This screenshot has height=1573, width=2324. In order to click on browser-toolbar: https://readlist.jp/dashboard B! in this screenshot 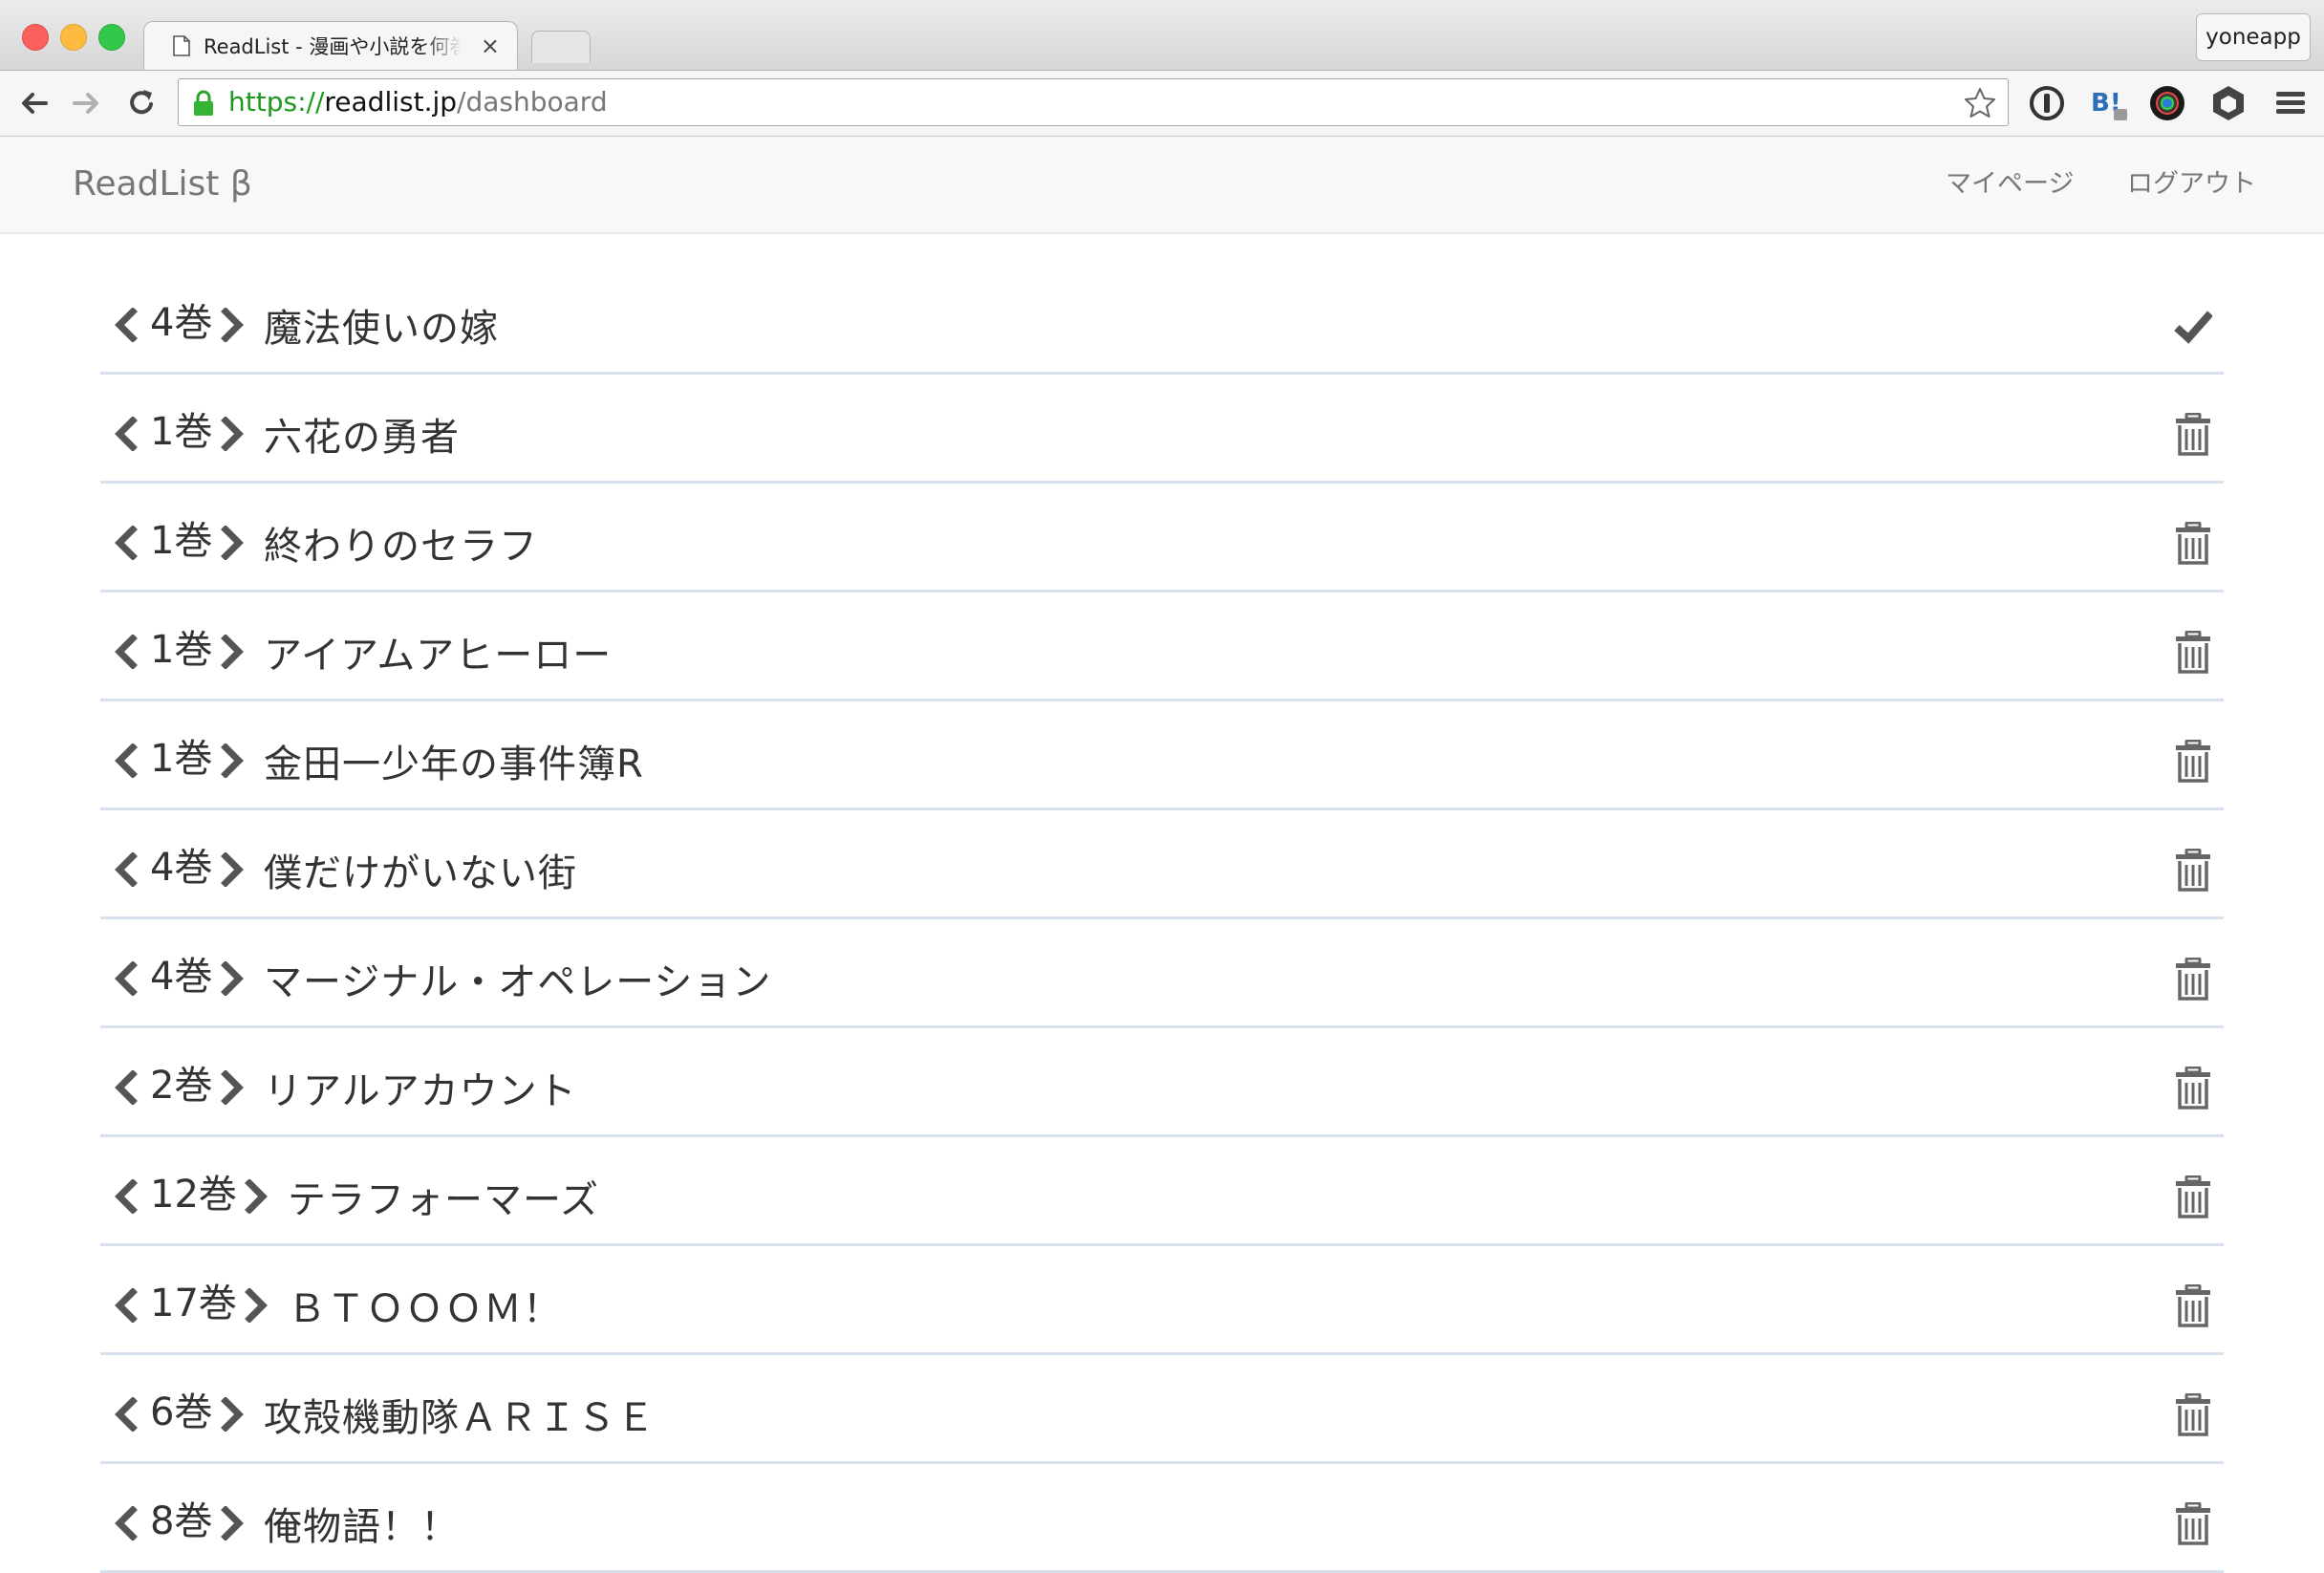, I will do `click(1162, 104)`.